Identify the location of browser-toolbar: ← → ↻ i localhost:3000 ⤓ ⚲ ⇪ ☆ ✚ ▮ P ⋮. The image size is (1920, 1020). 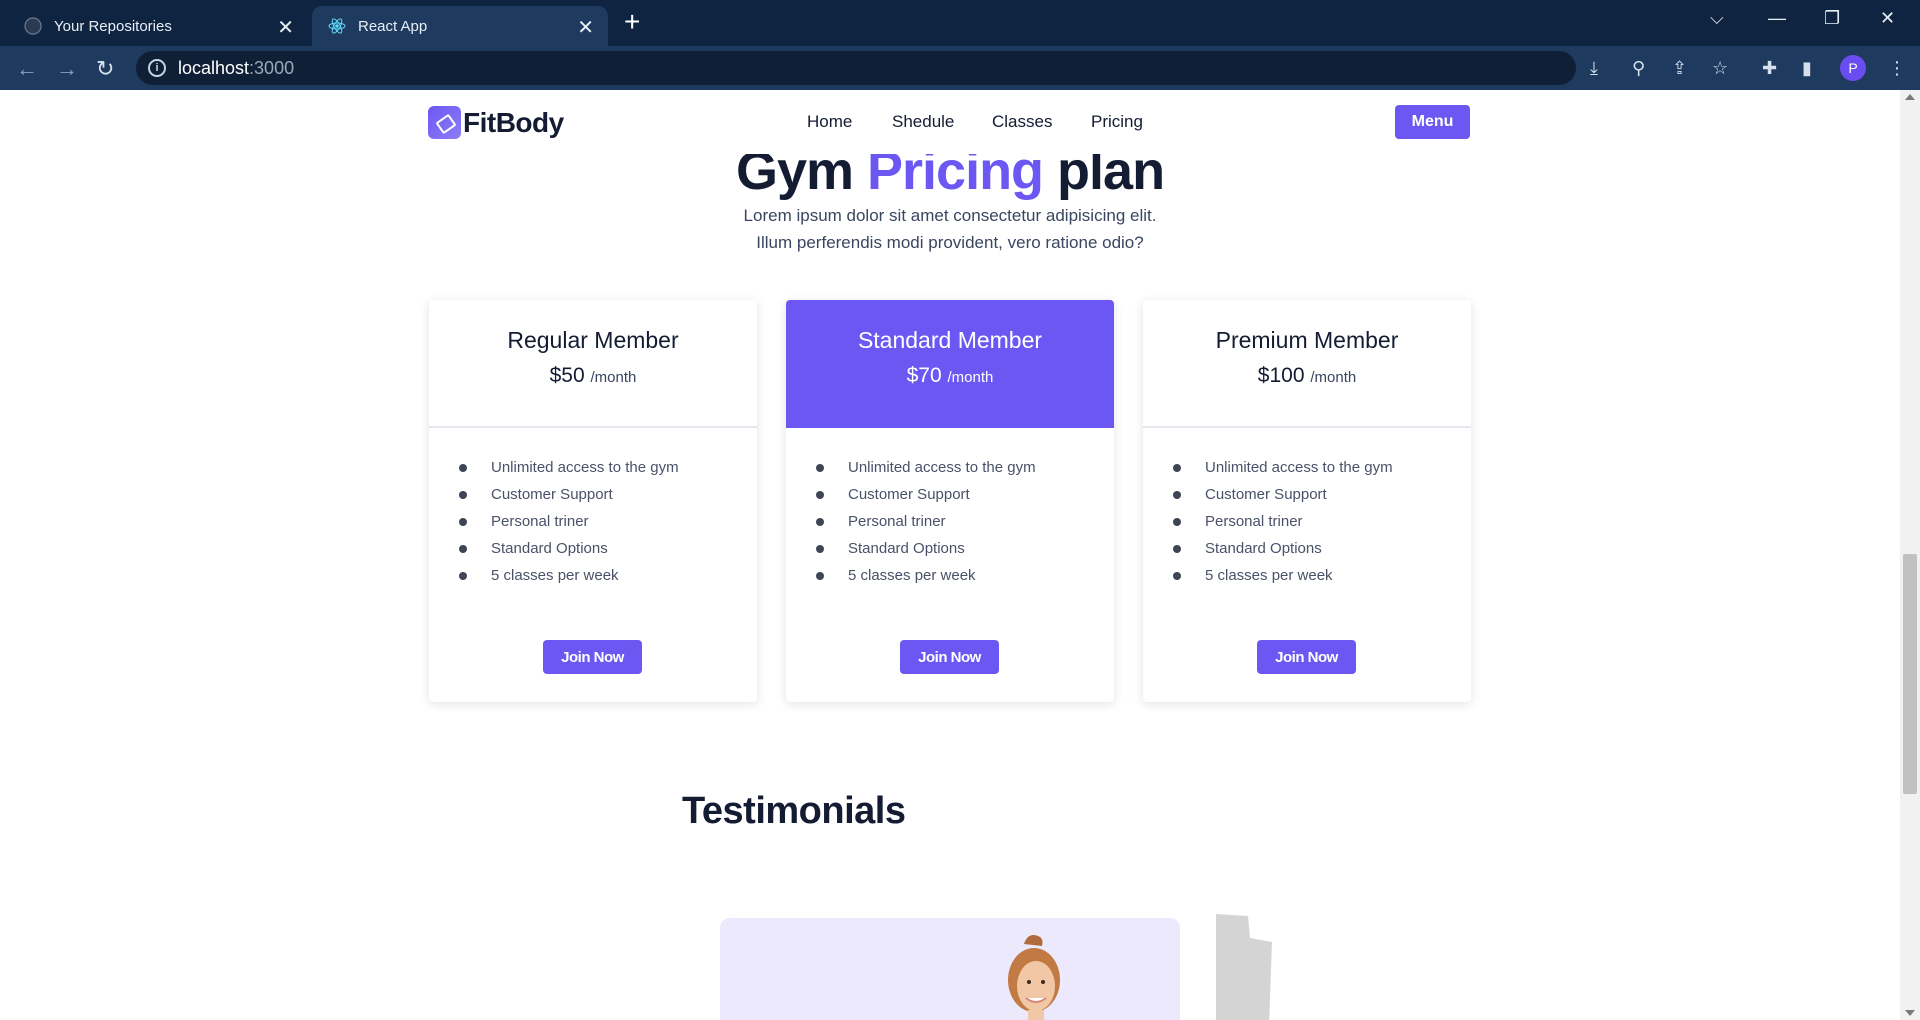
(960, 68).